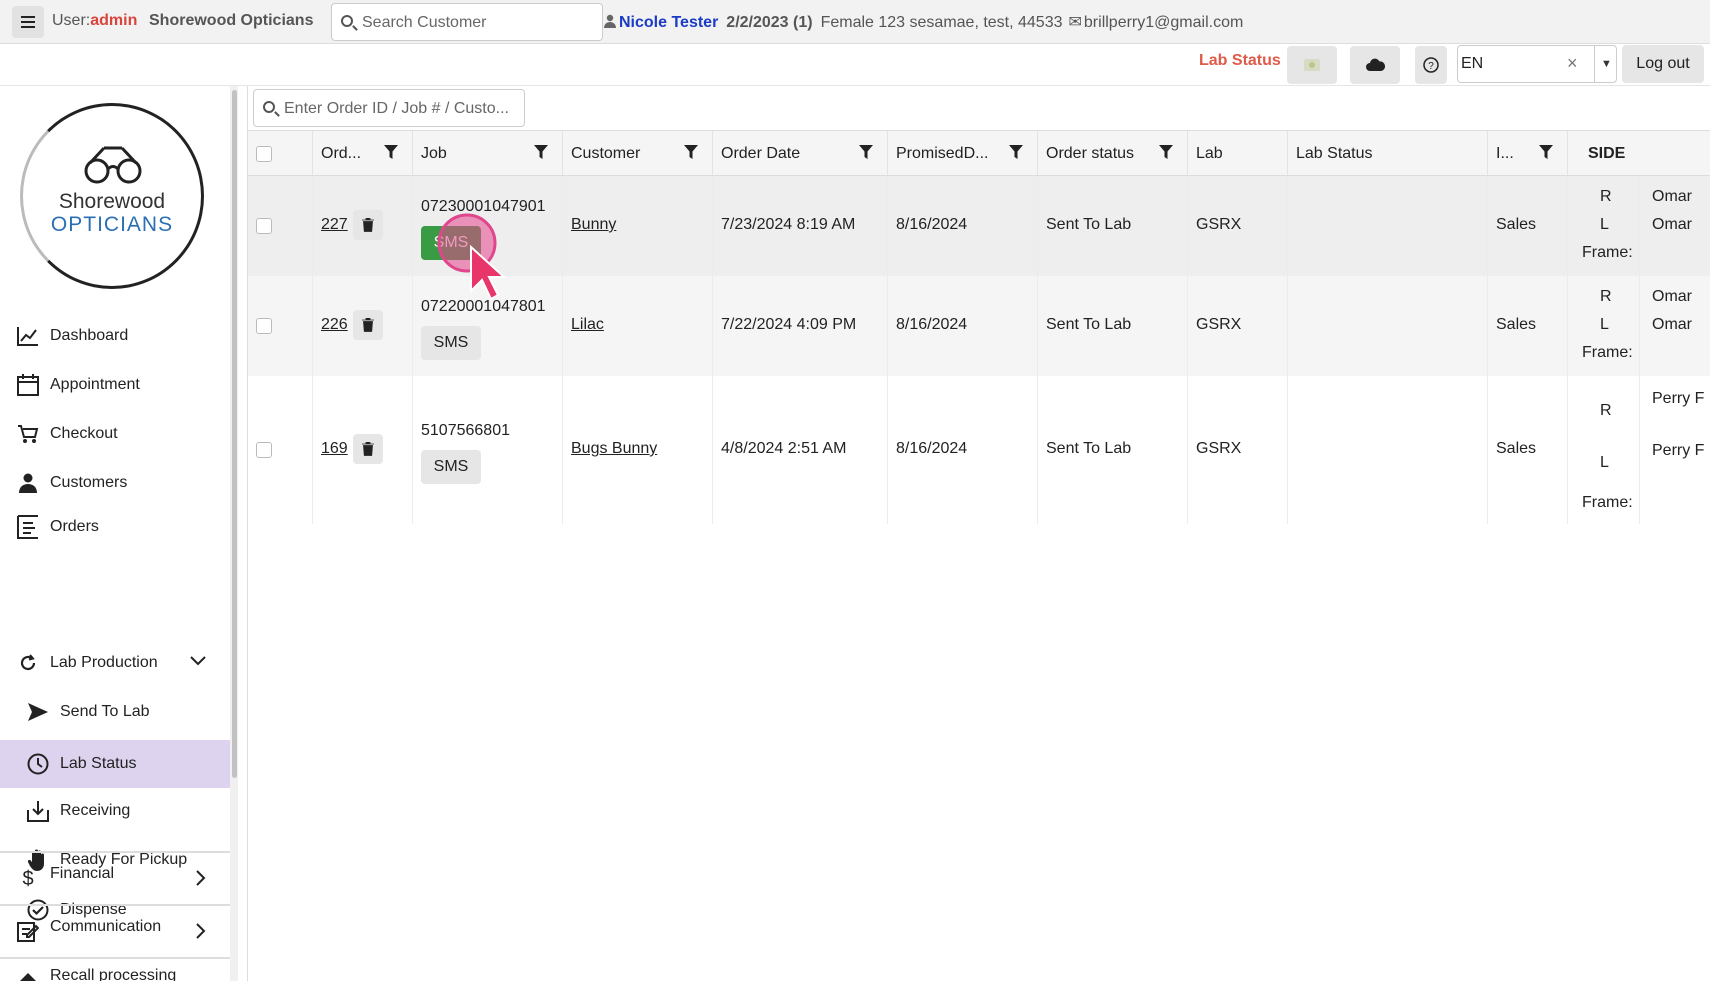 This screenshot has width=1710, height=981. What do you see at coordinates (115, 712) in the screenshot?
I see `sidebar-item-send-to-lab: Send To Lab` at bounding box center [115, 712].